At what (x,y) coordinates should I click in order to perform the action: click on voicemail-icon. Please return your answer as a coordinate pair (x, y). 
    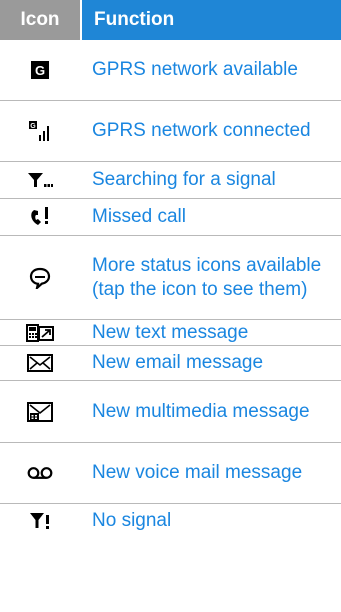
    Looking at the image, I should click on (40, 473).